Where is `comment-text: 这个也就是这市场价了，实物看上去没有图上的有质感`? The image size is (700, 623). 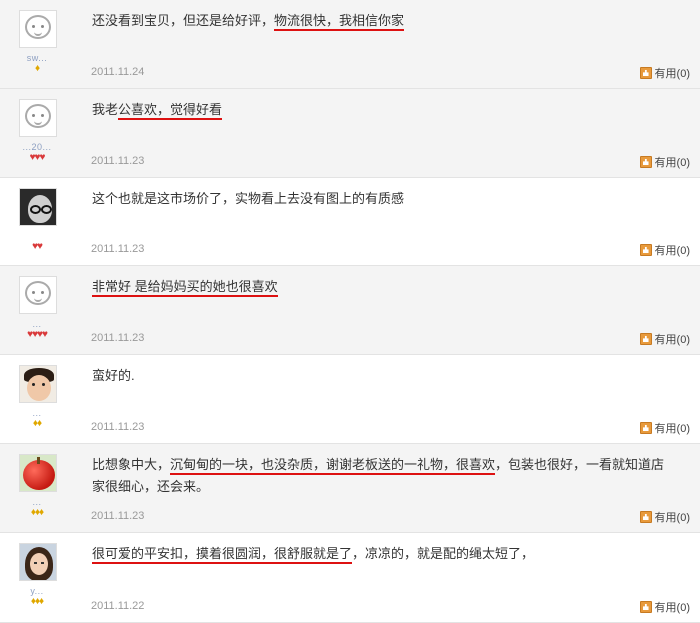
comment-text: 这个也就是这市场价了，实物看上去没有图上的有质感 is located at coordinates (248, 198).